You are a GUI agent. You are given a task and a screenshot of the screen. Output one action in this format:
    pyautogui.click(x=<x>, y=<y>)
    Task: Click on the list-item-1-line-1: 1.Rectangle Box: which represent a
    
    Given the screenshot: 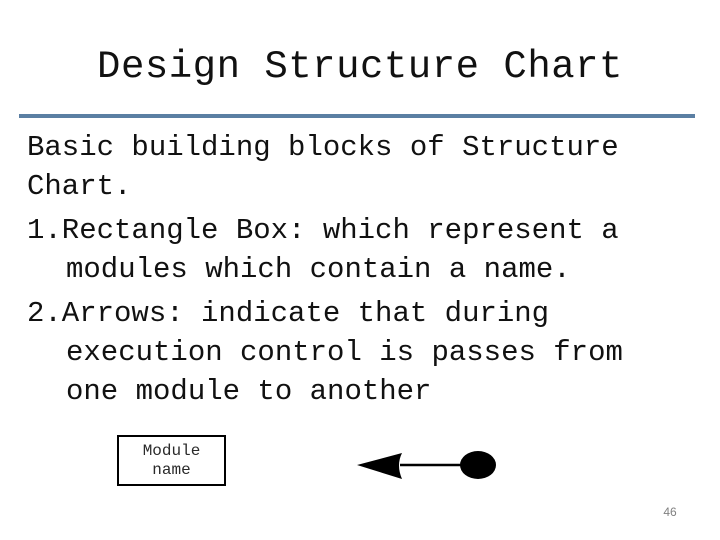 What is the action you would take?
    pyautogui.click(x=323, y=230)
    